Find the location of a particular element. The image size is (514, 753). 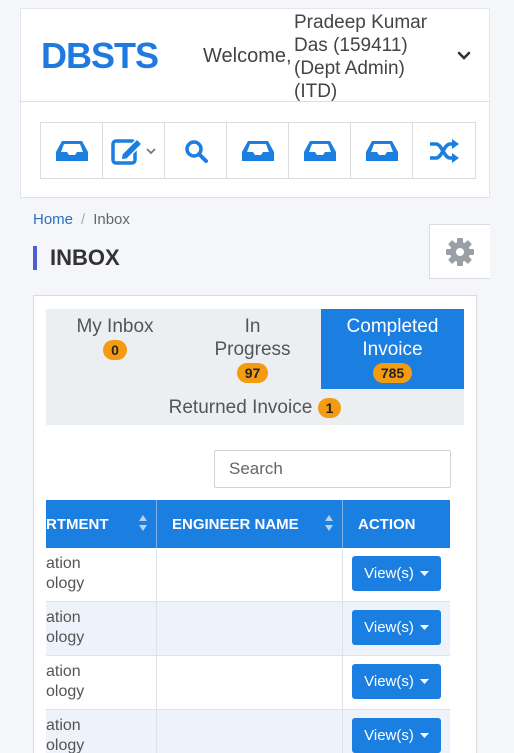

tab-label: Invoice is located at coordinates (392, 349).